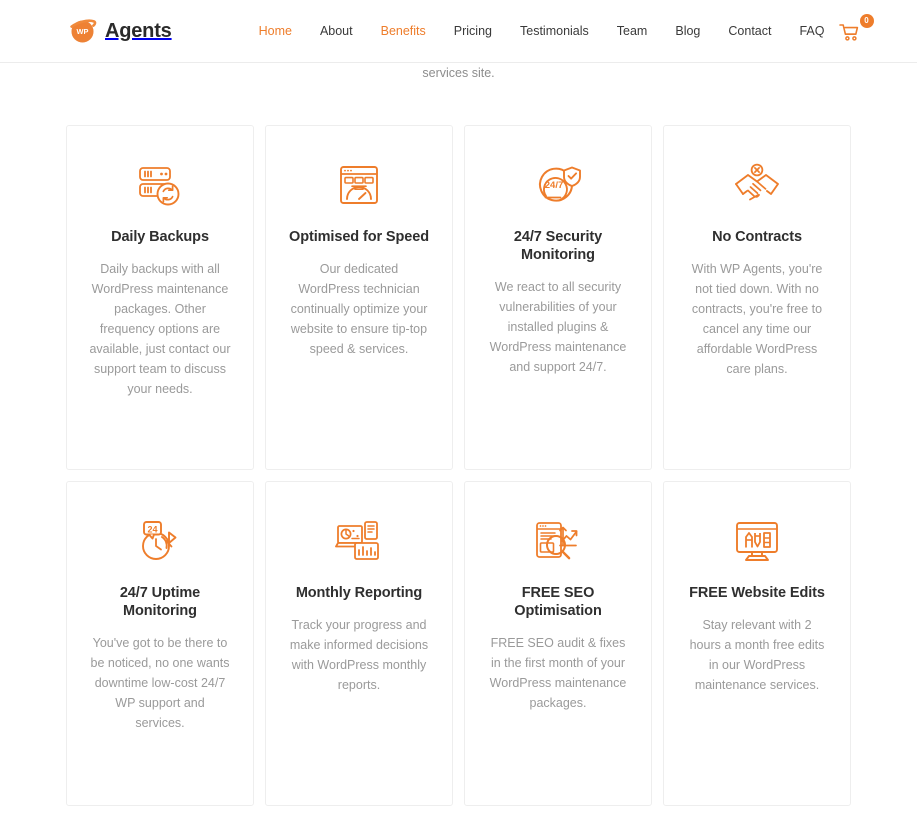 The image size is (917, 813). I want to click on feature-title: FREE Website Edits, so click(757, 593).